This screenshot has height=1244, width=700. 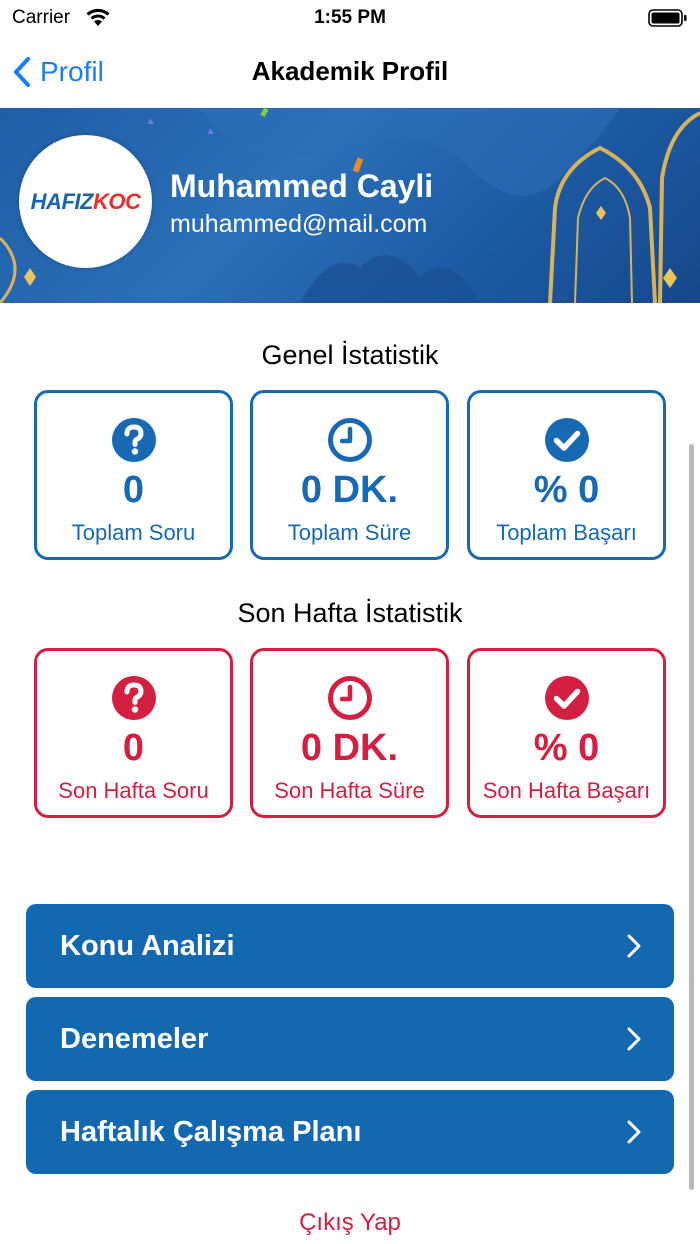 I want to click on week-stats-title: Son Hafta İstatistik, so click(x=350, y=613).